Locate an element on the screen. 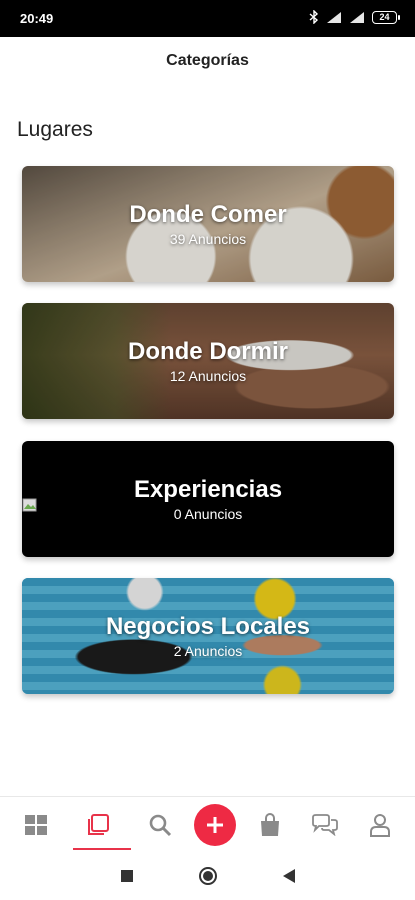 Image resolution: width=415 pixels, height=900 pixels. bluetooth-icon is located at coordinates (314, 17).